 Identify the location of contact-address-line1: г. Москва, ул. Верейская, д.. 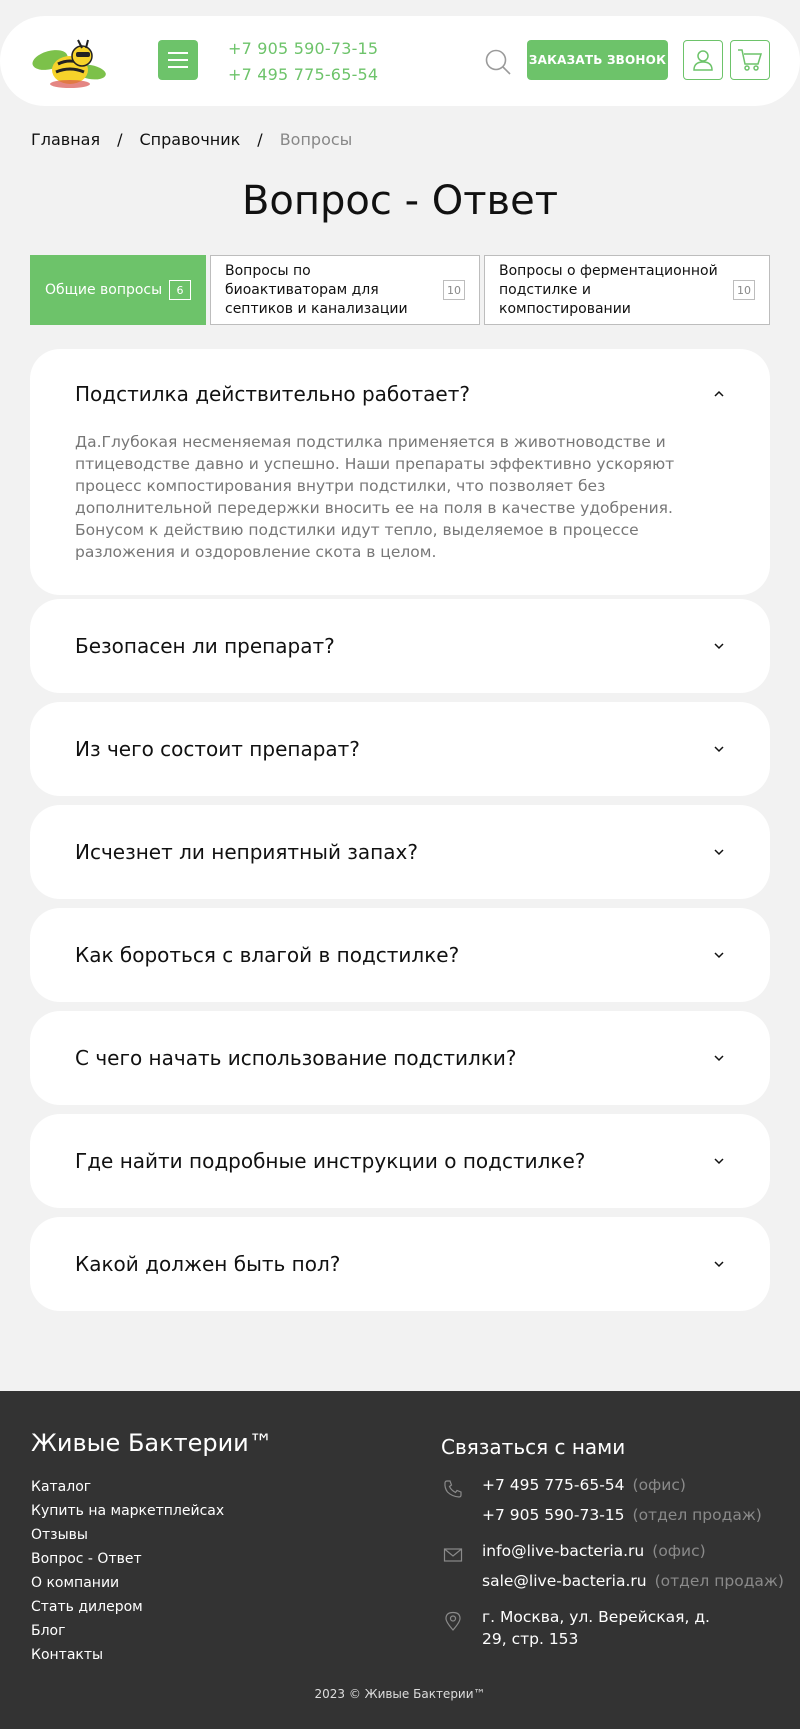
(596, 1617).